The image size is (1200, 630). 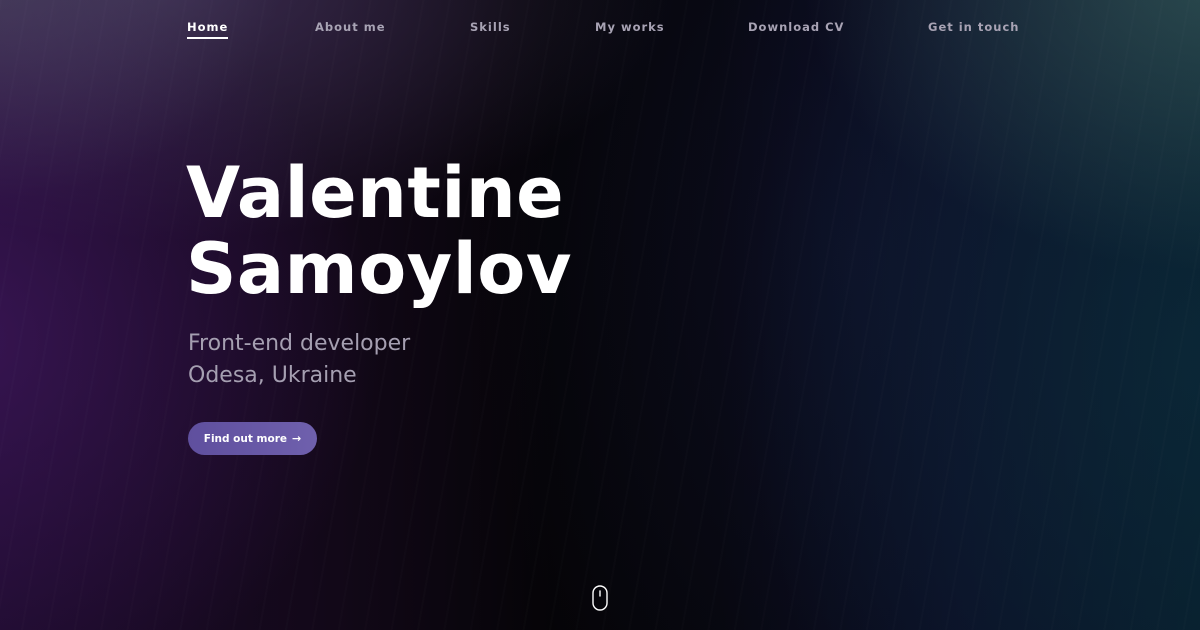 I want to click on hero-role: Front-end developer, so click(x=299, y=343).